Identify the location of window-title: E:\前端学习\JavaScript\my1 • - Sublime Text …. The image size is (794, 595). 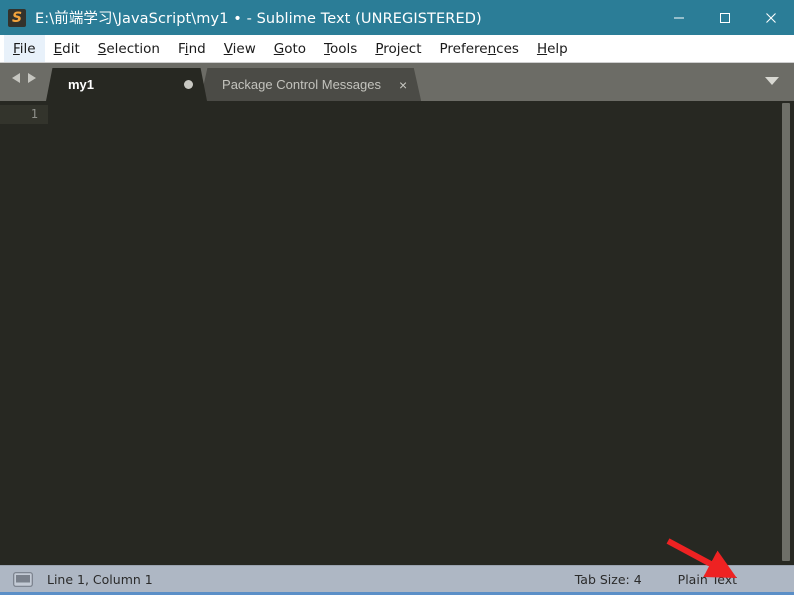
(258, 19).